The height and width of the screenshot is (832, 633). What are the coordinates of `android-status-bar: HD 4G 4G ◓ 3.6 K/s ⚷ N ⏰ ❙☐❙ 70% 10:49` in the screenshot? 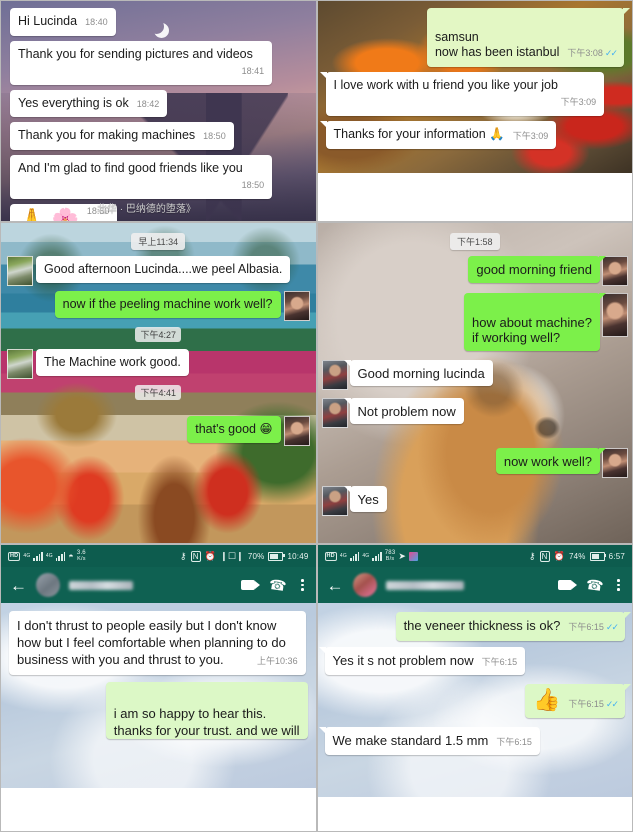 It's located at (158, 556).